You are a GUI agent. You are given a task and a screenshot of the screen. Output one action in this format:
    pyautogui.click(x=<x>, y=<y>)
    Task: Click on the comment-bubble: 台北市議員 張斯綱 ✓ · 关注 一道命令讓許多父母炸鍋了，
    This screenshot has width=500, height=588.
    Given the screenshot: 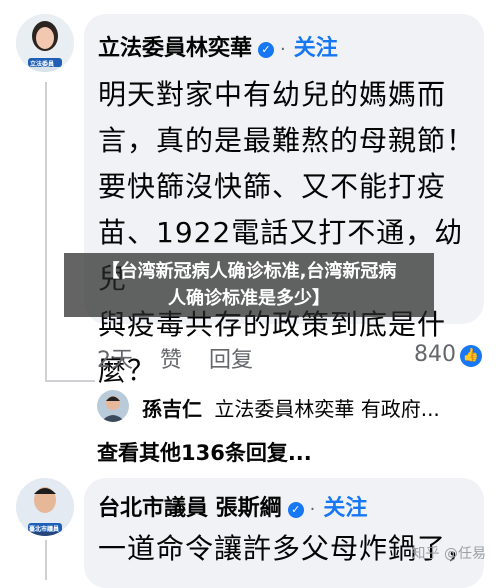 What is the action you would take?
    pyautogui.click(x=284, y=533)
    